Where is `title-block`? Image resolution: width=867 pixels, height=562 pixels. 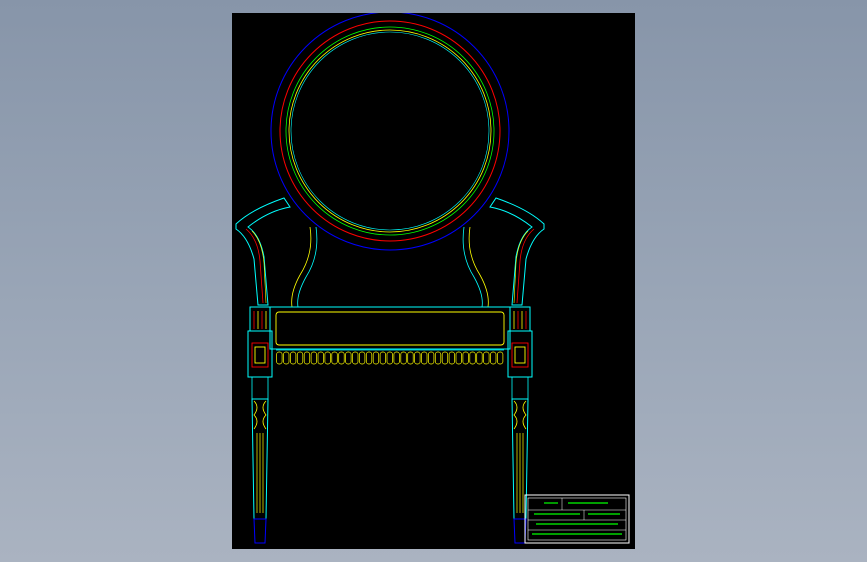 title-block is located at coordinates (577, 519).